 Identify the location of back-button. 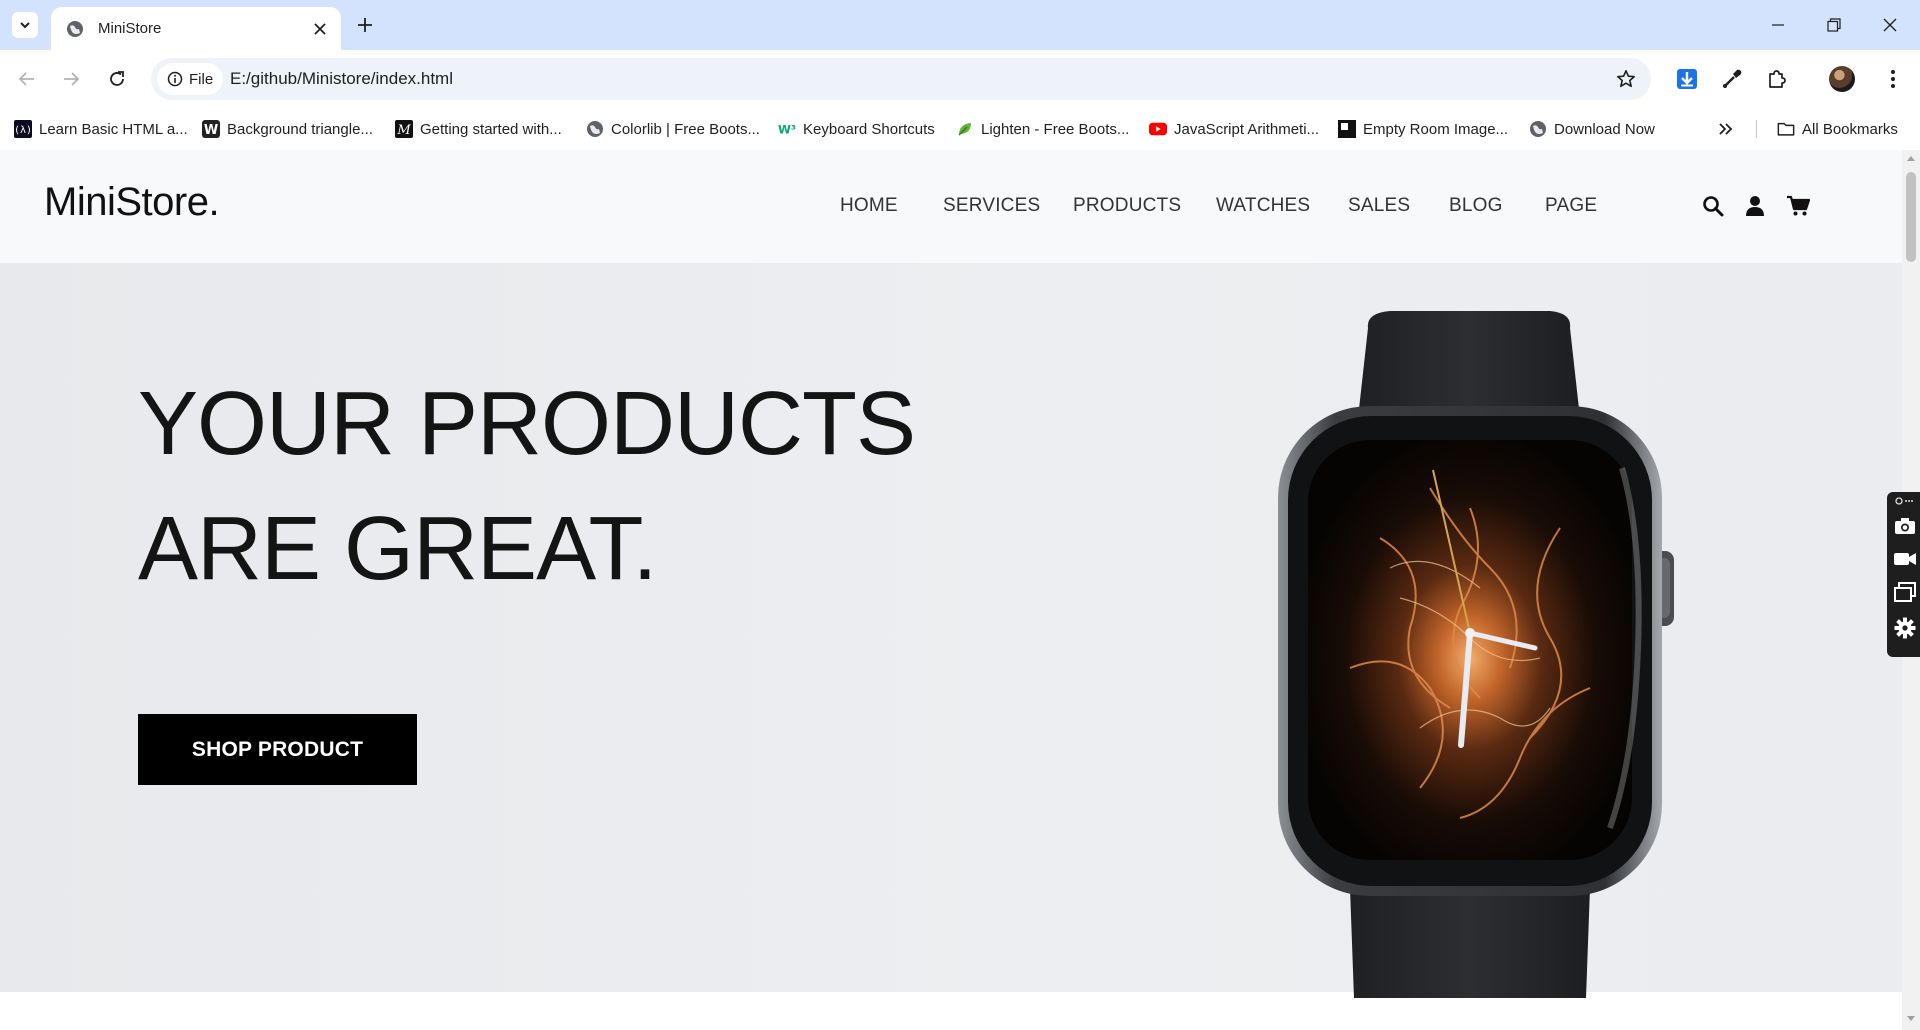
(27, 79).